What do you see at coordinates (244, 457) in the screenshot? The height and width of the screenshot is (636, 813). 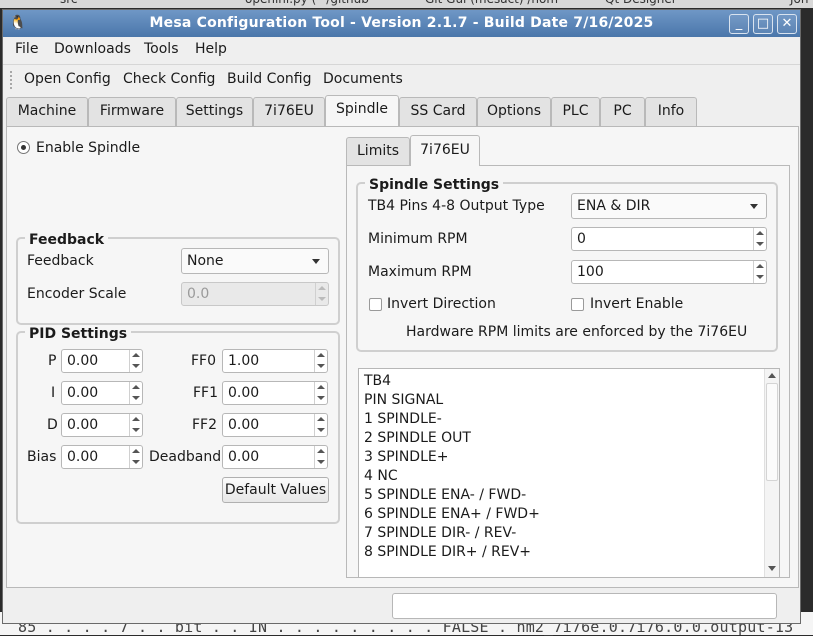 I see `deadband-value: 0.00` at bounding box center [244, 457].